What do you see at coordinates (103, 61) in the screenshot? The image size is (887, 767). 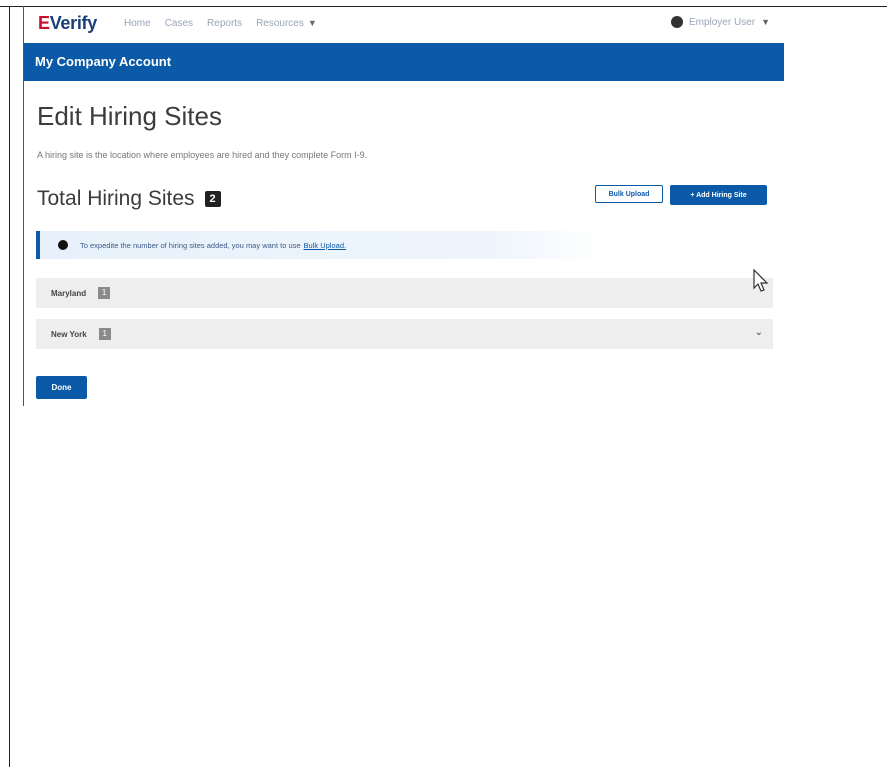 I see `banner-title: My Company Account` at bounding box center [103, 61].